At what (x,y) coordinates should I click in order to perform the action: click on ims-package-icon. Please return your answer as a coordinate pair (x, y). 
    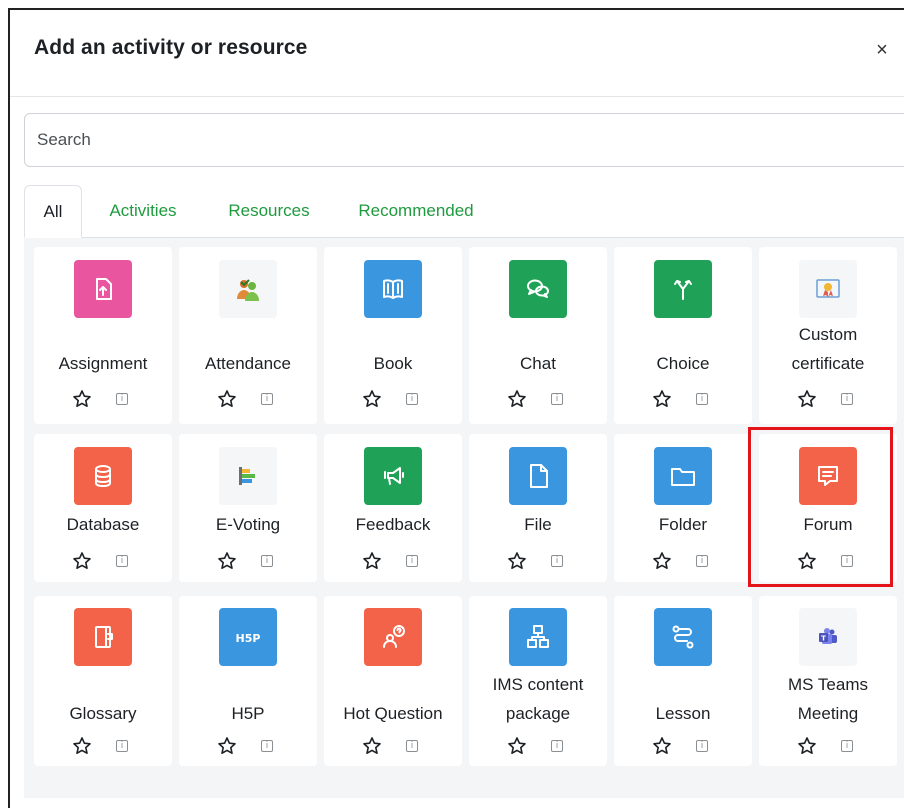
    Looking at the image, I should click on (538, 637).